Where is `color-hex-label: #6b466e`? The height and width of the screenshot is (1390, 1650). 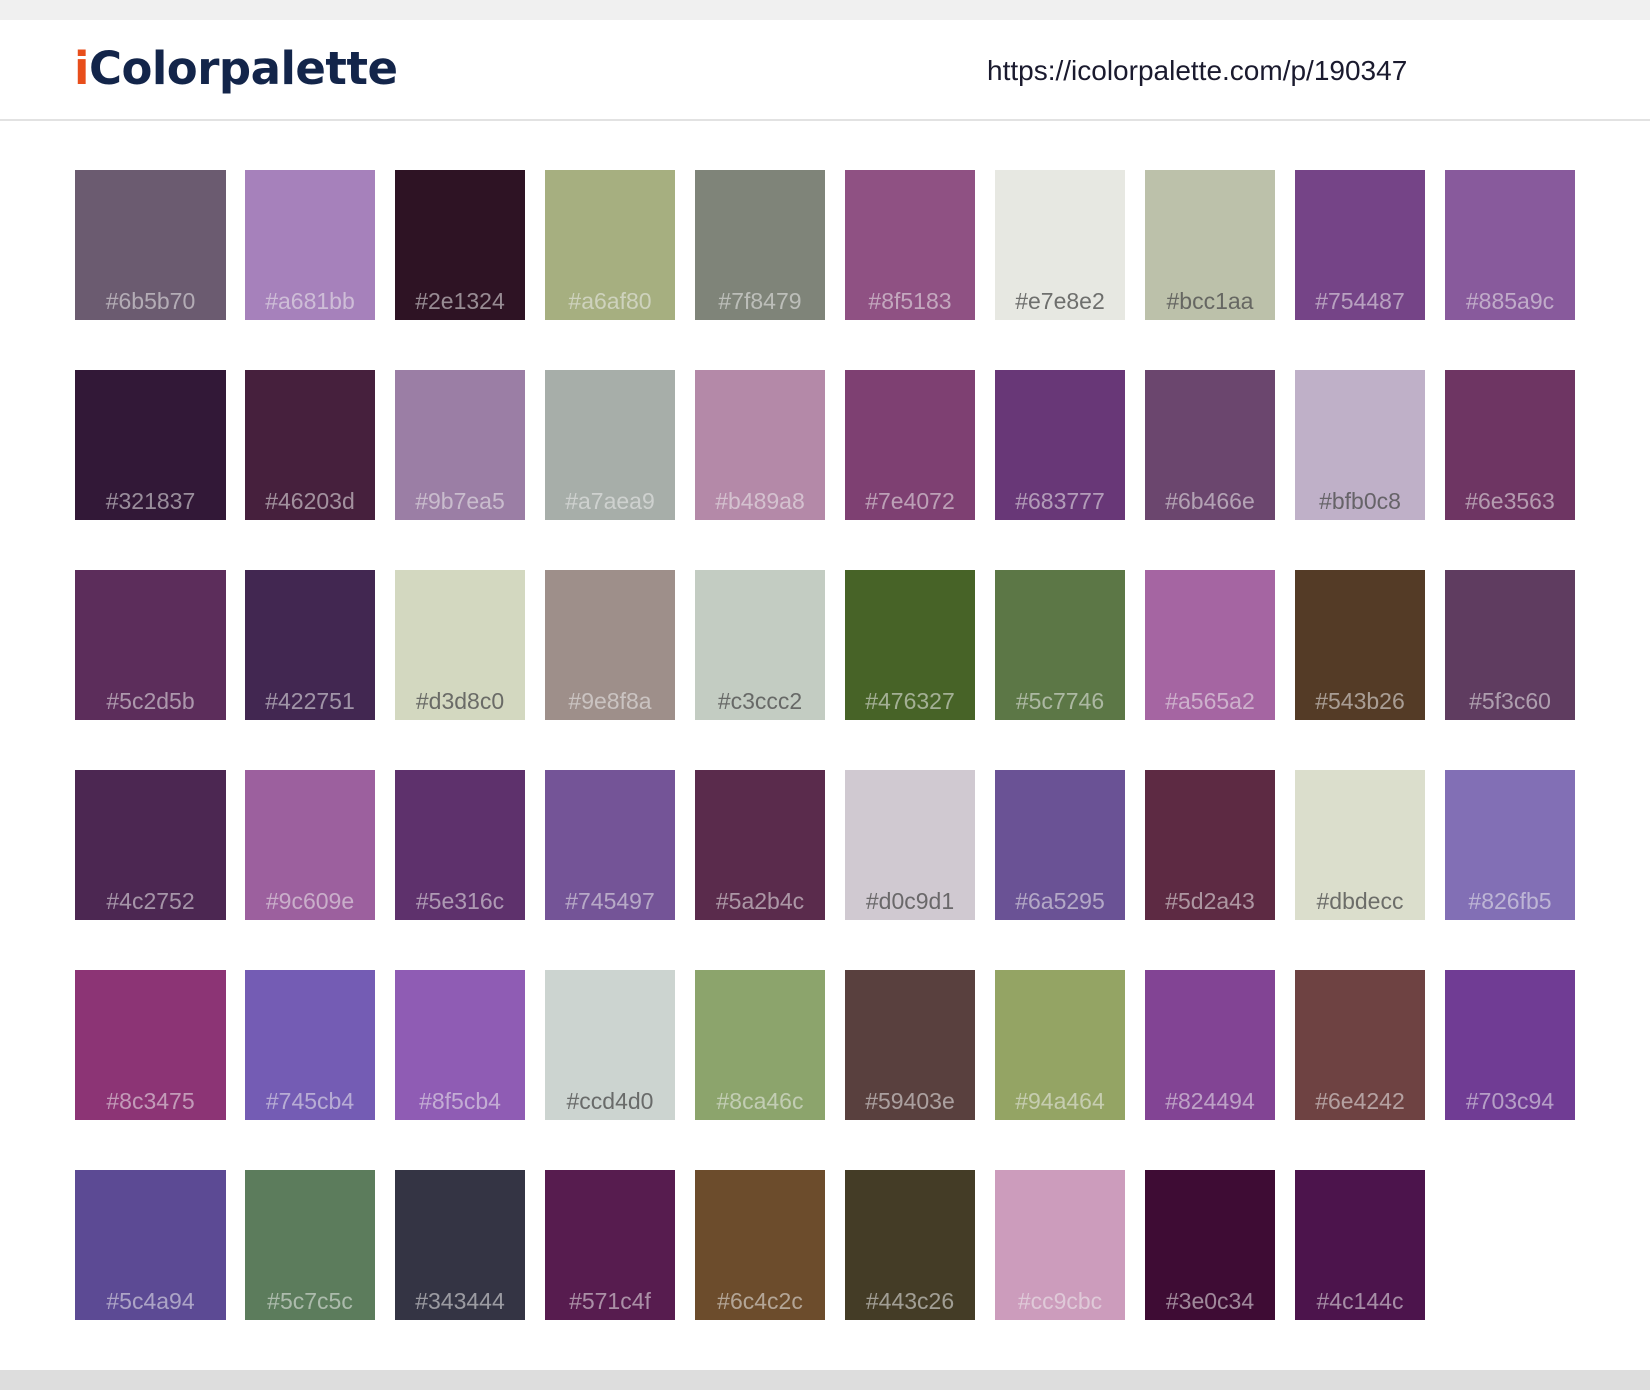
color-hex-label: #6b466e is located at coordinates (1210, 501).